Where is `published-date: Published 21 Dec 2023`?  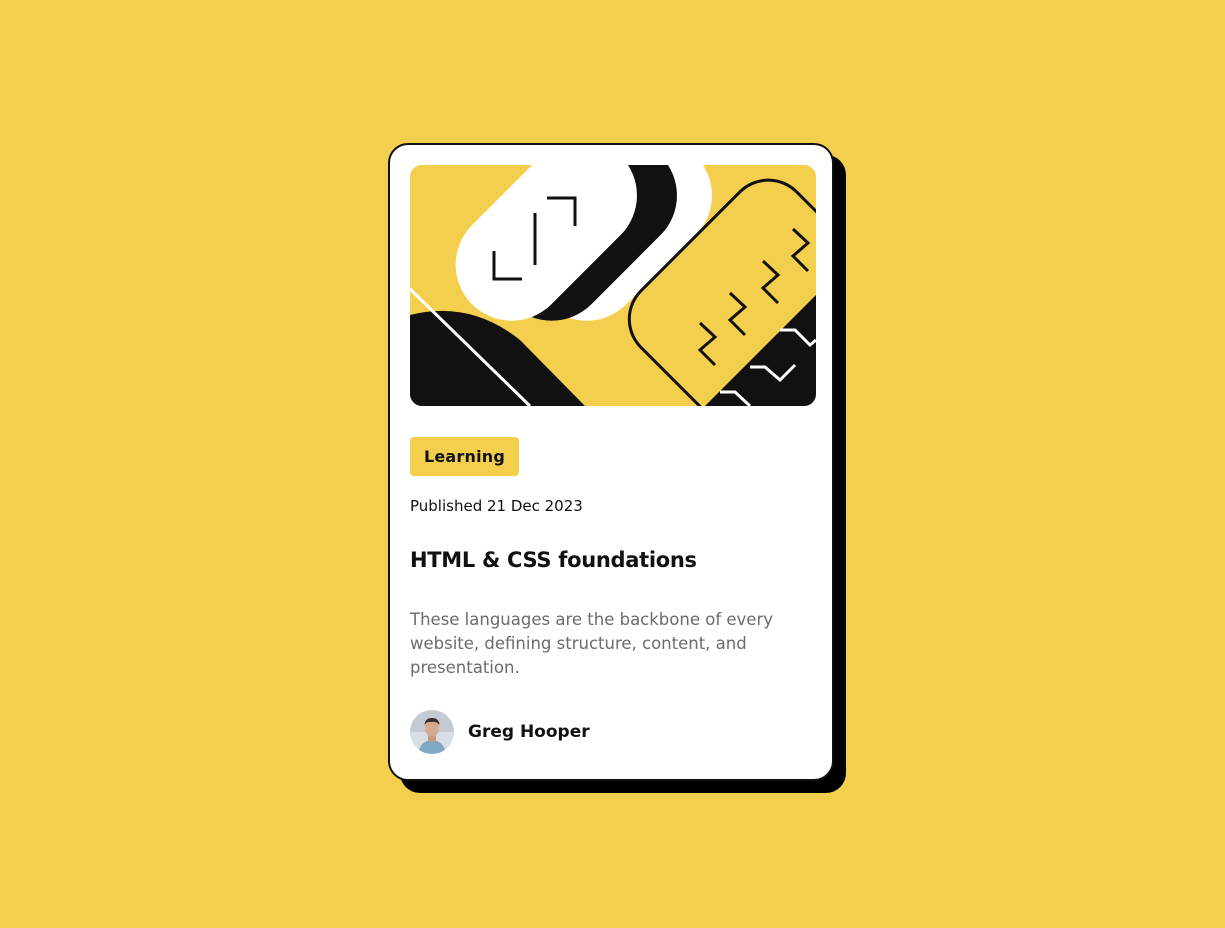 published-date: Published 21 Dec 2023 is located at coordinates (496, 506).